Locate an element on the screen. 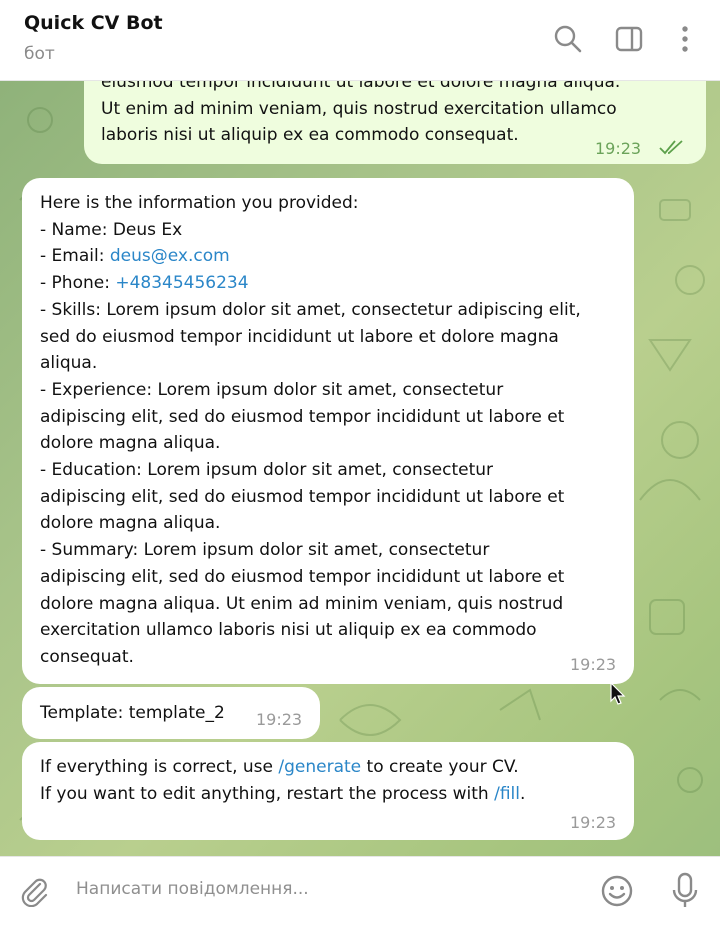  info-phone-line: - Phone: +48345456234 is located at coordinates (310, 283).